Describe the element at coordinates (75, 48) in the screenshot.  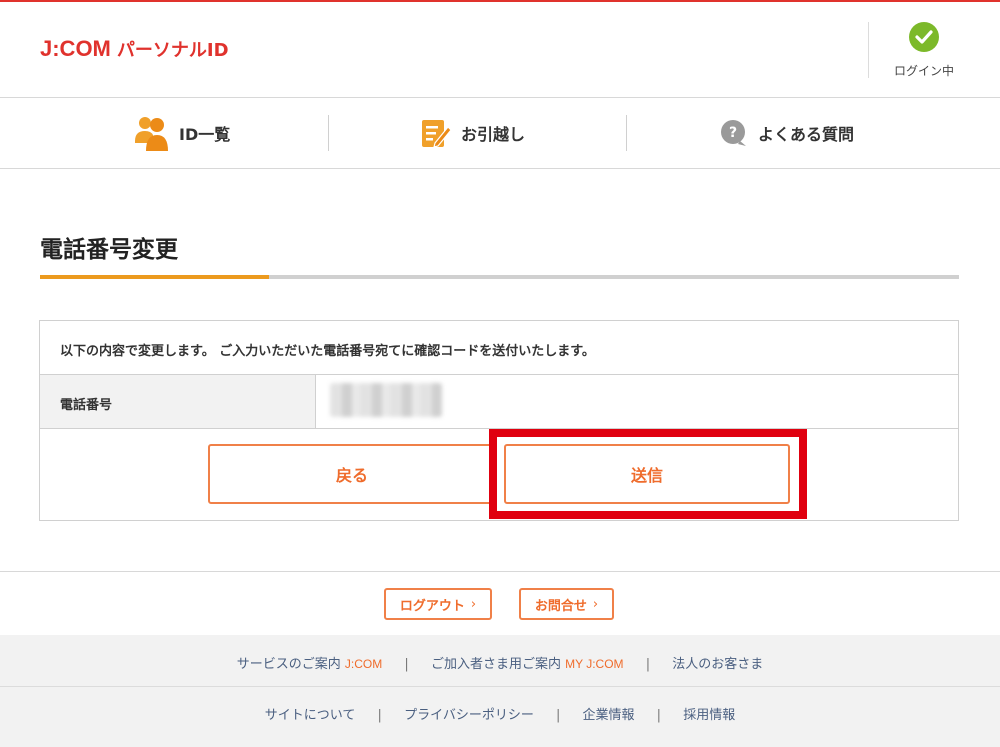
I see `logo-brand: J:COM` at that location.